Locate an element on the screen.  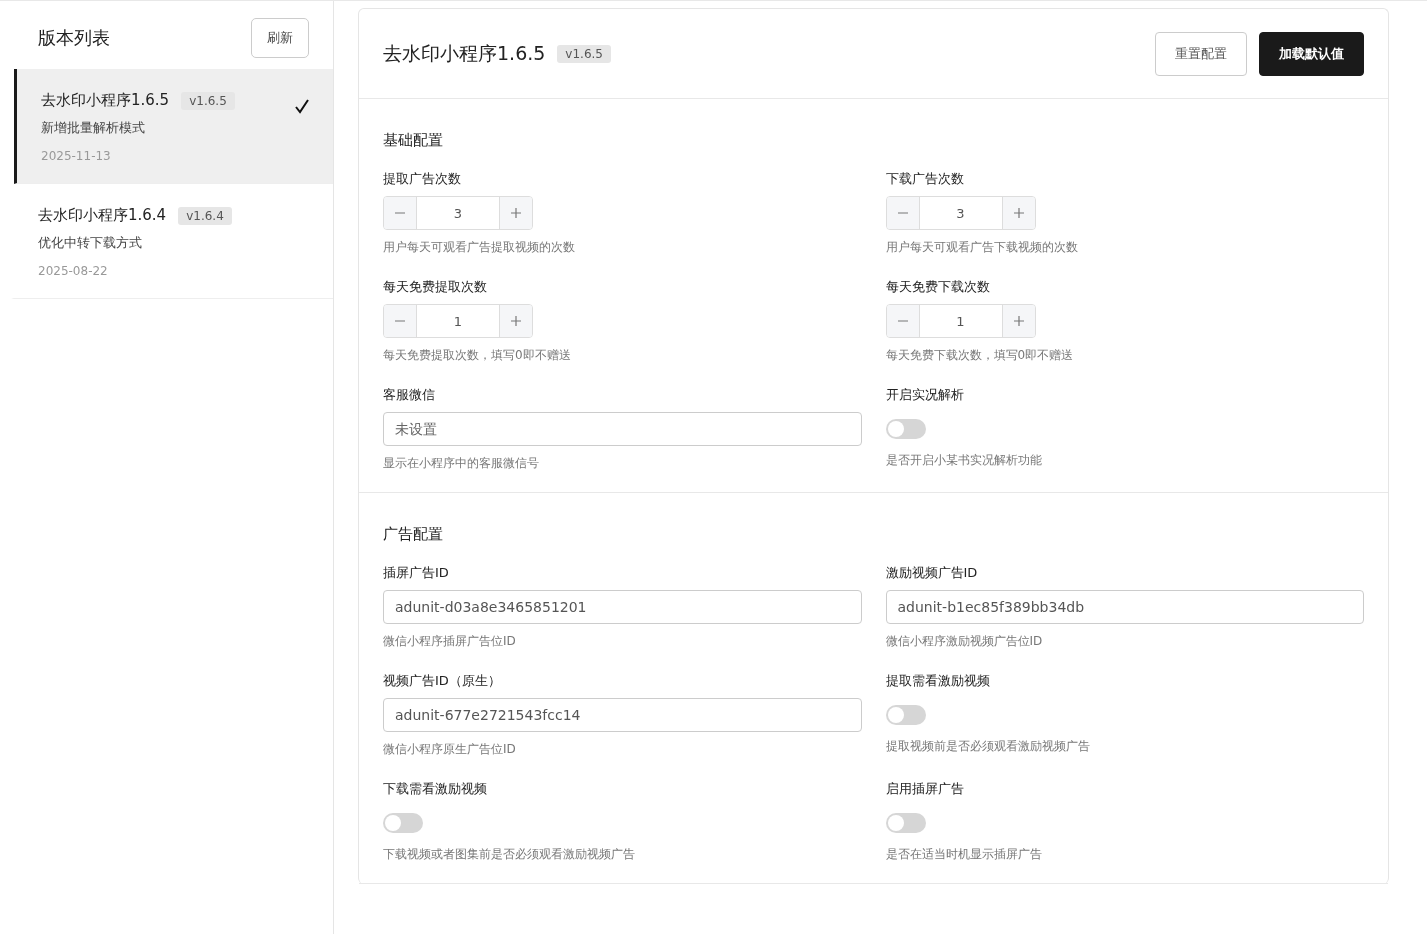
field-hint: 显示在小程序中的客服微信号 is located at coordinates (461, 463).